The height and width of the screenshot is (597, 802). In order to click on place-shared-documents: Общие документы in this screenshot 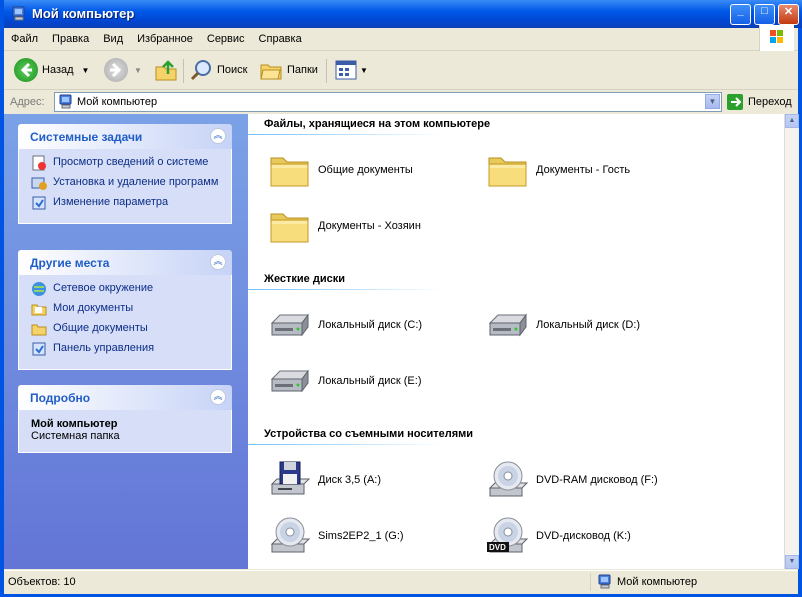, I will do `click(127, 329)`.